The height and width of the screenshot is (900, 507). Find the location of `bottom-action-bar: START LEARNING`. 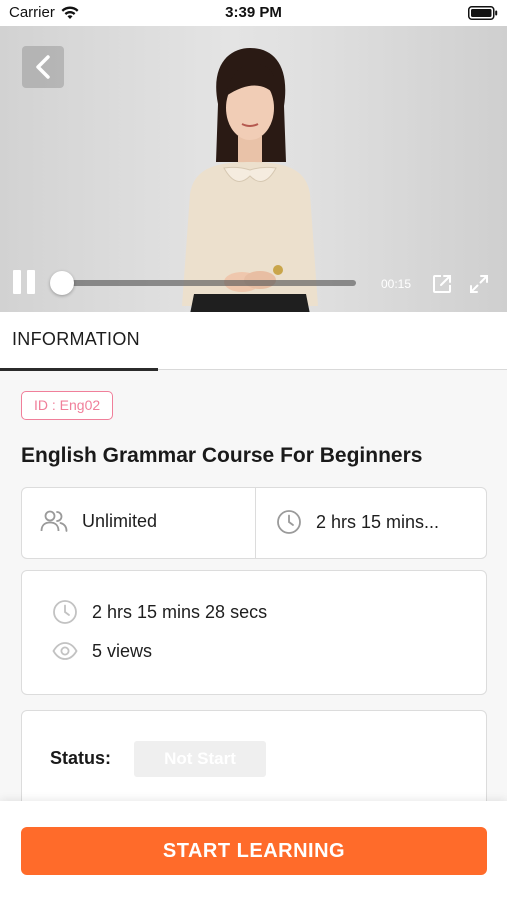

bottom-action-bar: START LEARNING is located at coordinates (253, 850).